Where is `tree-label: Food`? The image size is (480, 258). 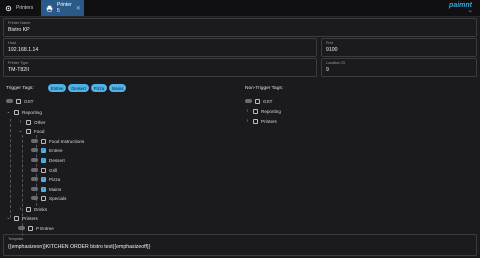
tree-label: Food is located at coordinates (39, 131).